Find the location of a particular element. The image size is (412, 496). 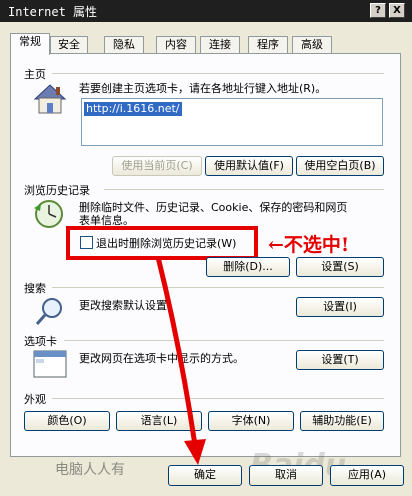

annotation-text: ←不选中! is located at coordinates (309, 245).